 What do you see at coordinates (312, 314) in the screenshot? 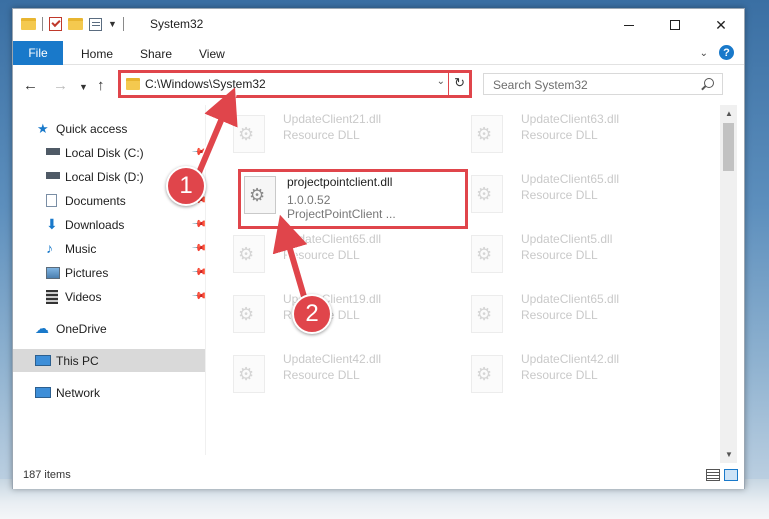
I see `callout-2: 2` at bounding box center [312, 314].